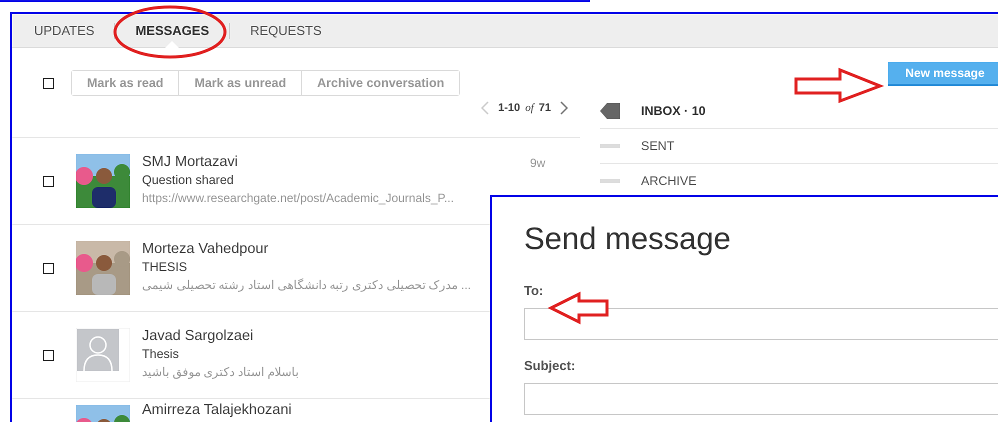 This screenshot has height=422, width=998. I want to click on page-of-label: of, so click(529, 108).